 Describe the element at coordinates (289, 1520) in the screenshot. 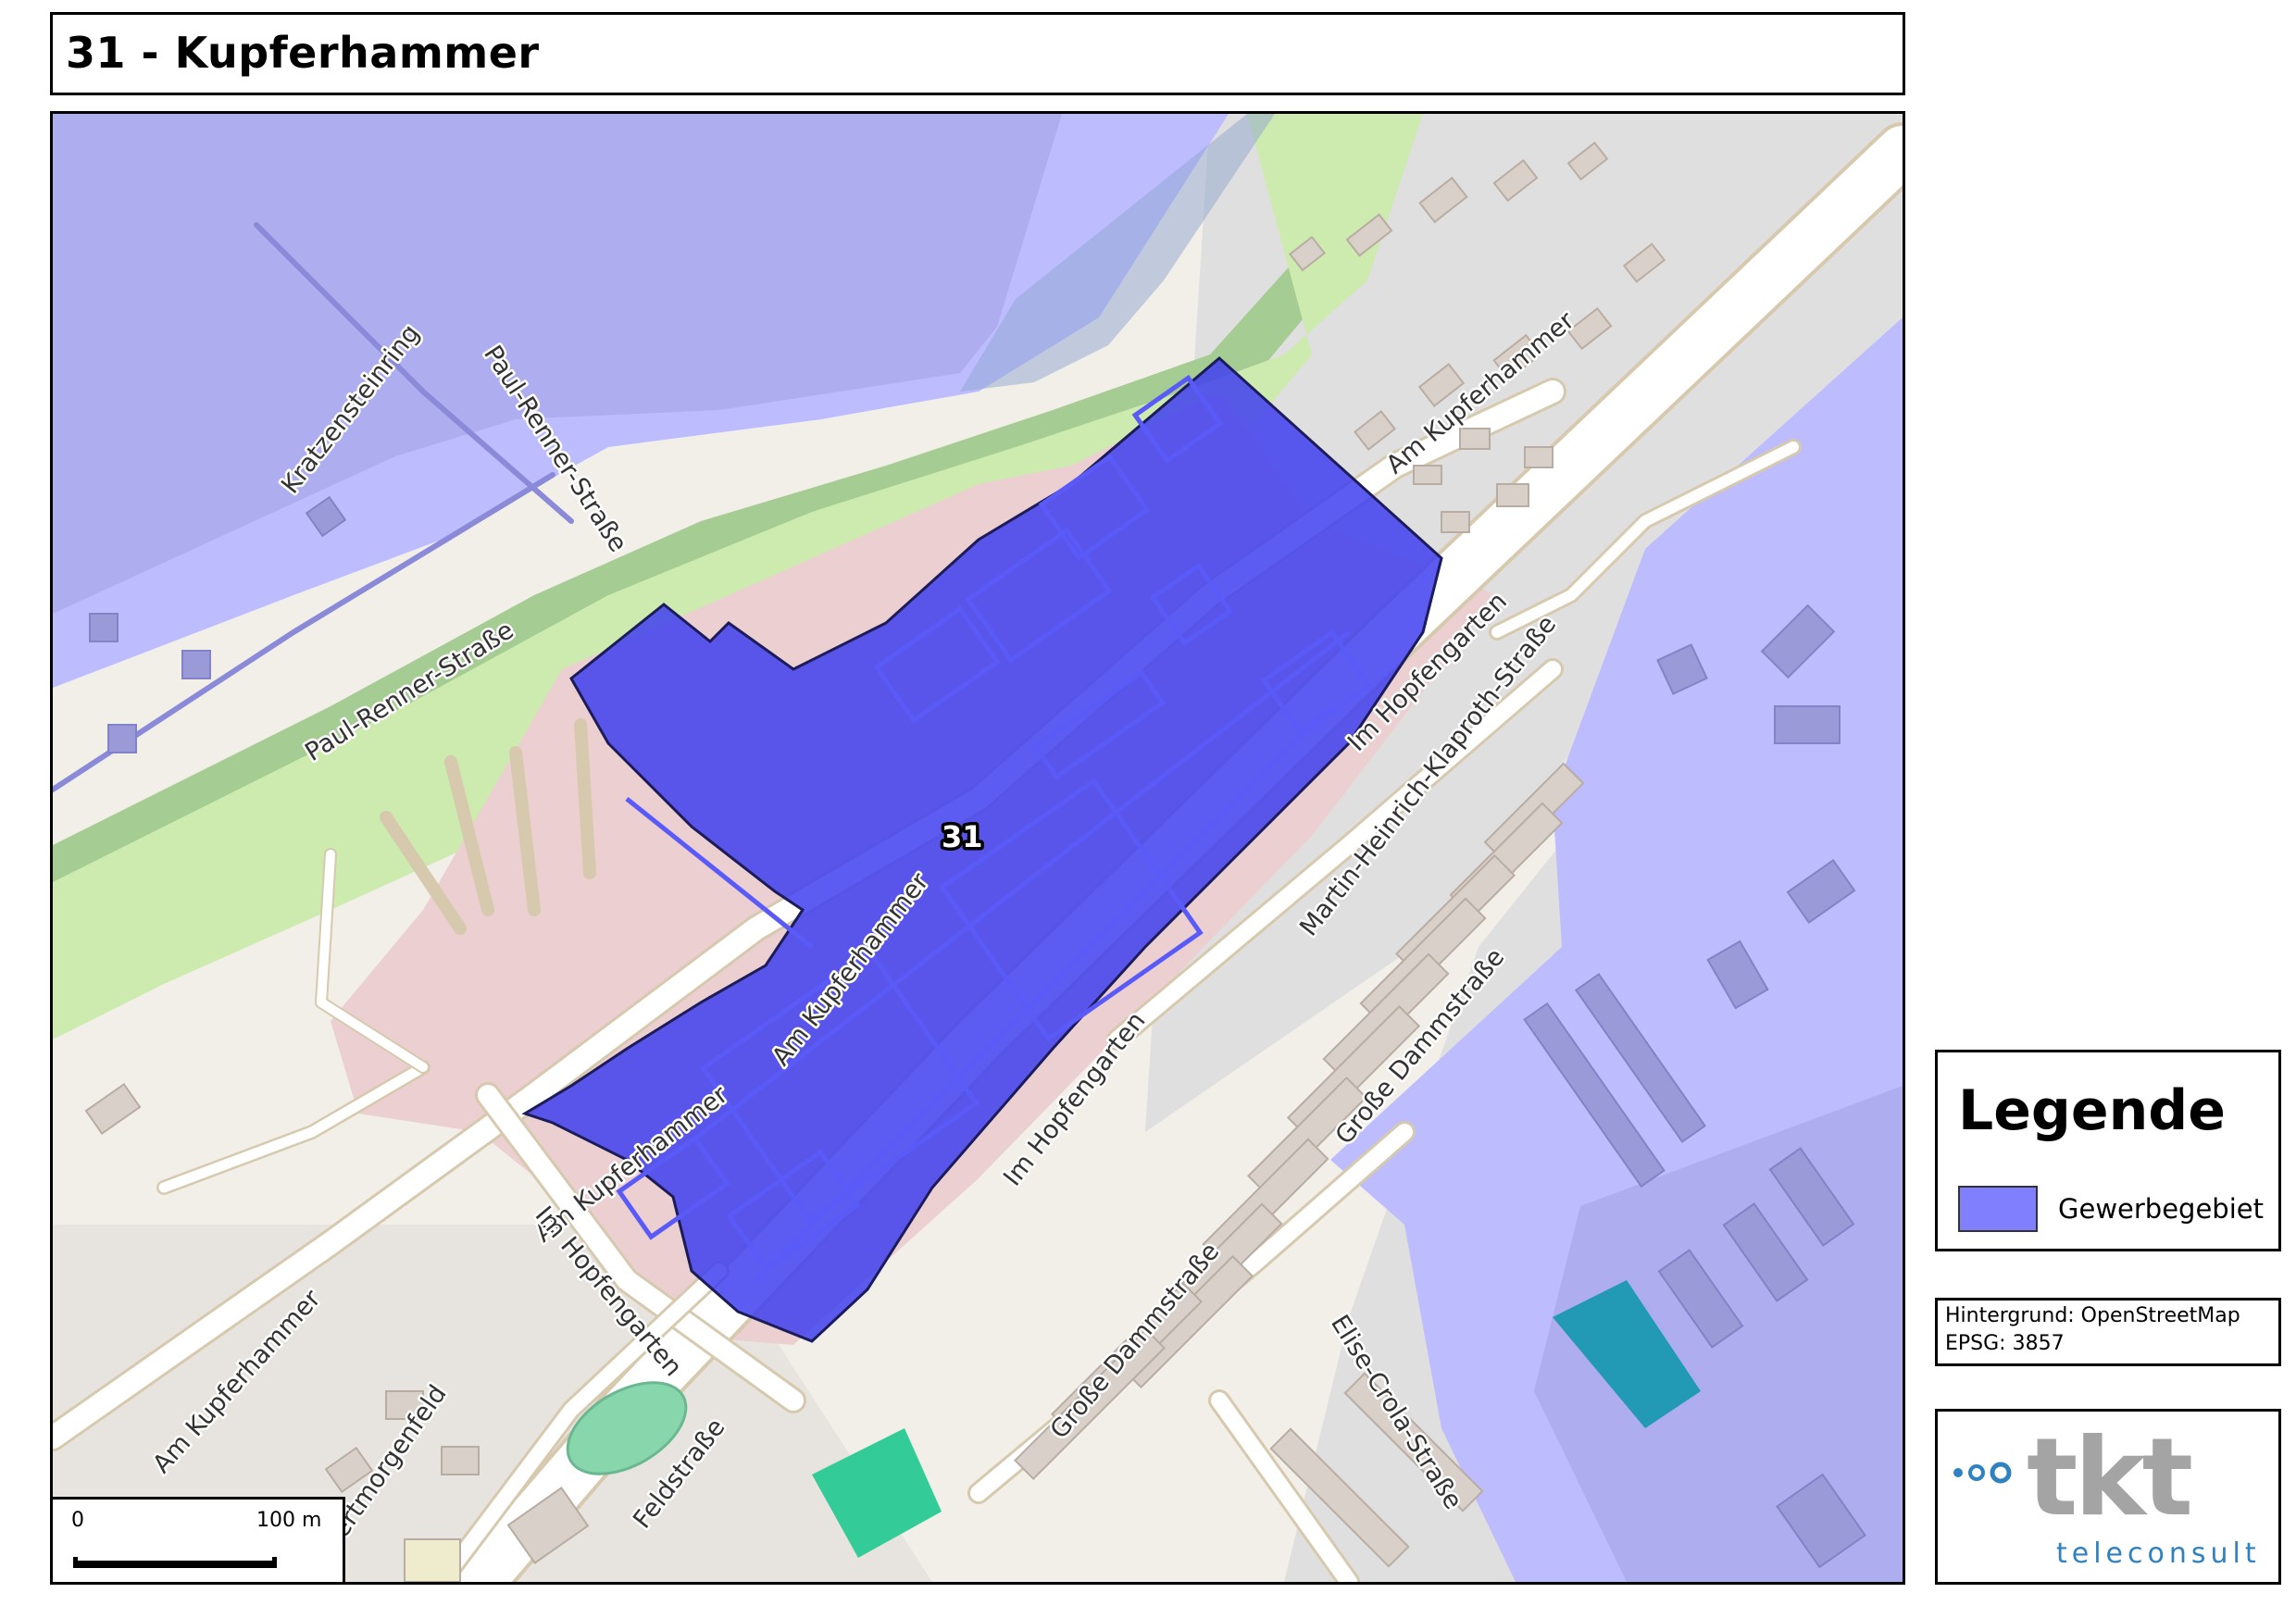

I see `scale-distance-label: 100 m` at that location.